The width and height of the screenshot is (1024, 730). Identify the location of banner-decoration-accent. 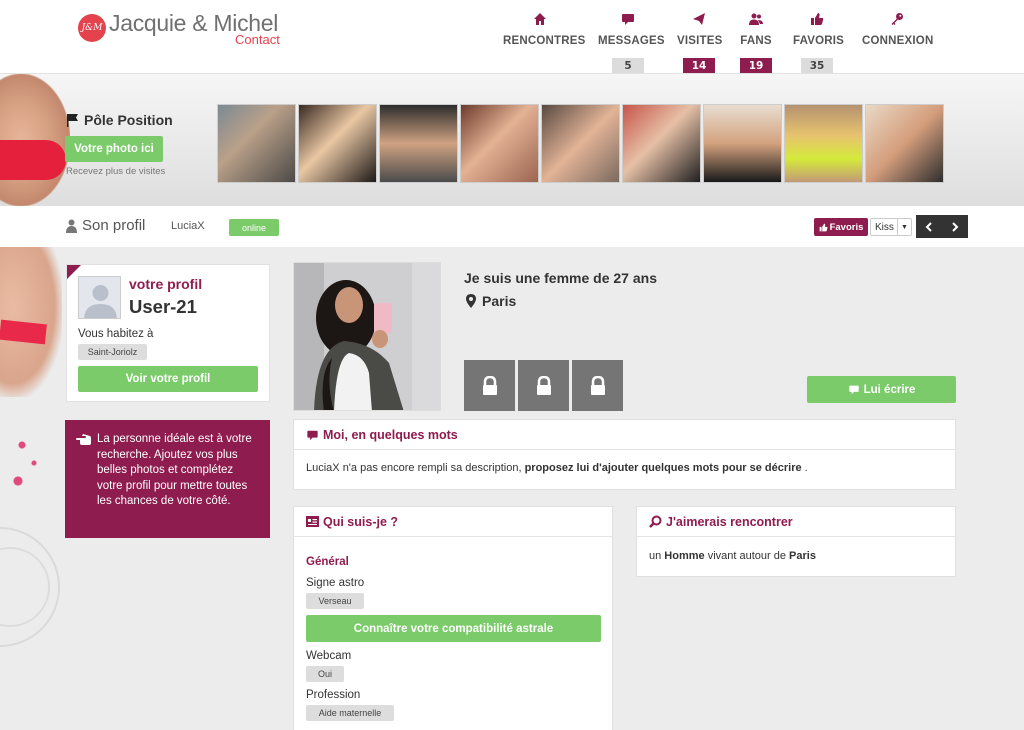
(33, 160).